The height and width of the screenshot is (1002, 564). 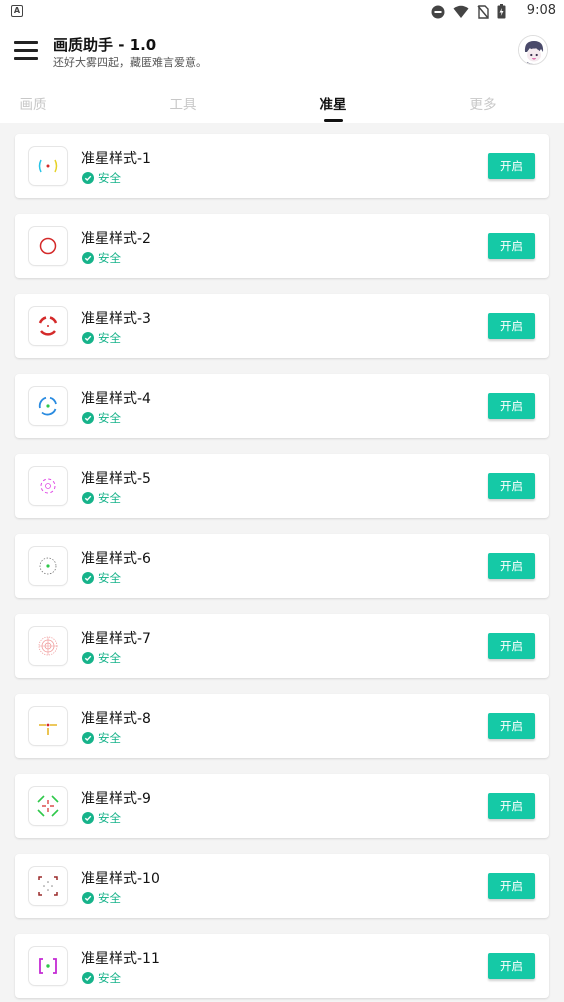 I want to click on app-title: 画质助手 - 1.0, so click(x=105, y=45).